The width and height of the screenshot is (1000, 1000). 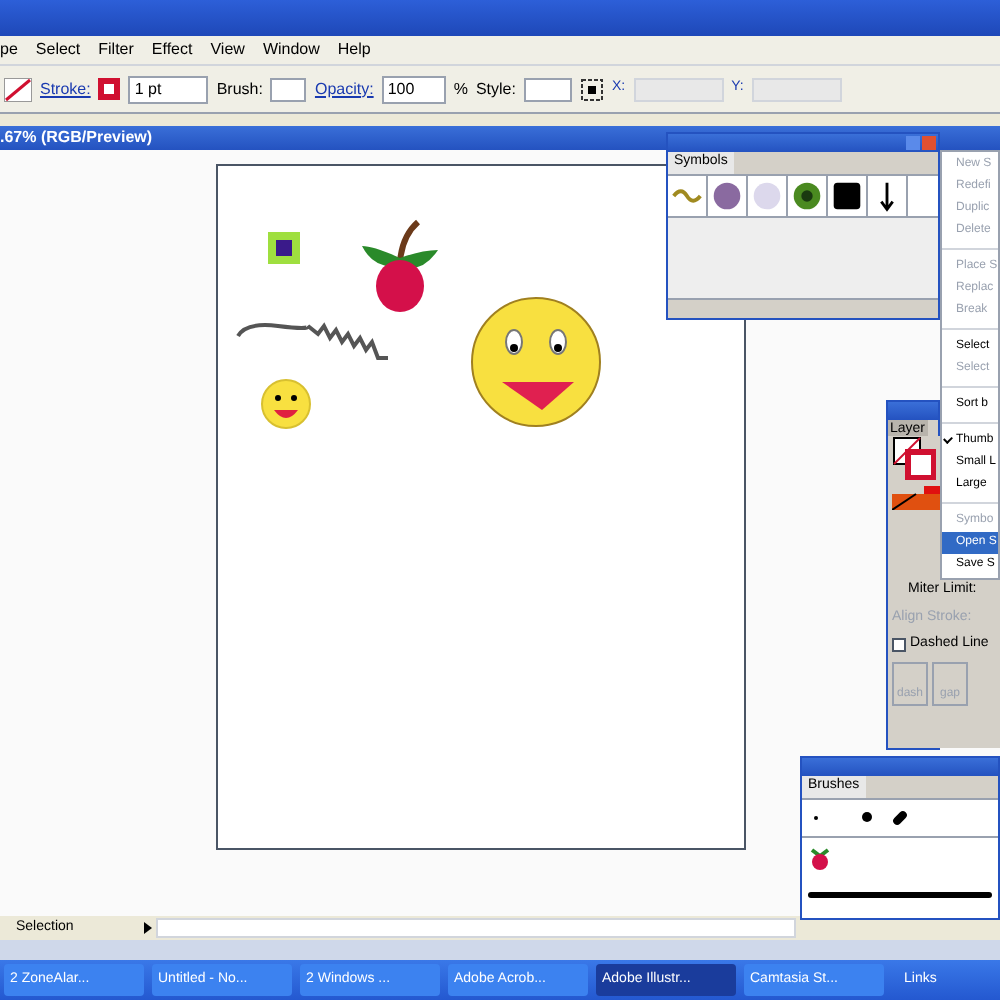 What do you see at coordinates (400, 265) in the screenshot?
I see `cherry-drawing` at bounding box center [400, 265].